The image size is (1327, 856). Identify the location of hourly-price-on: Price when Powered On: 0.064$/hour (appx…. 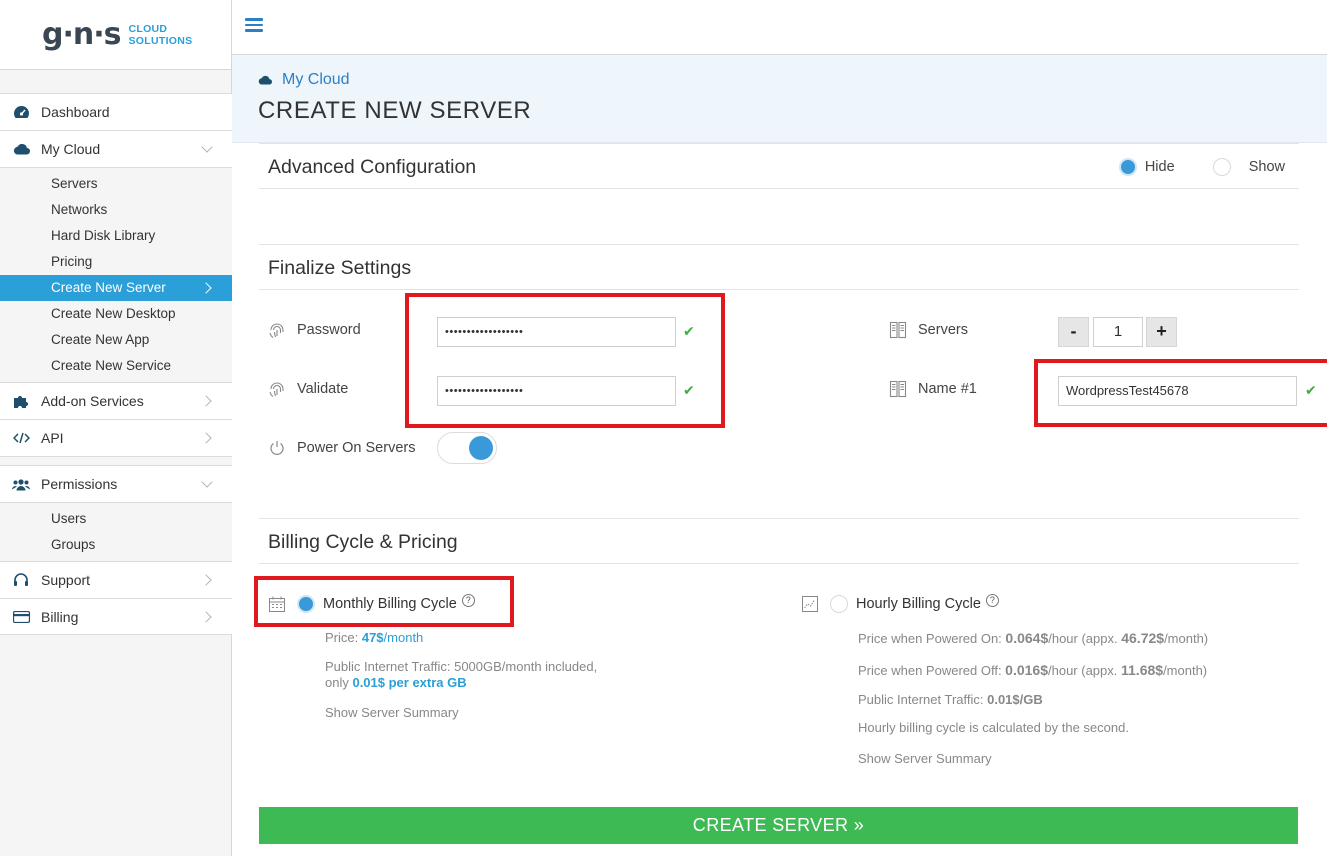
(1033, 638).